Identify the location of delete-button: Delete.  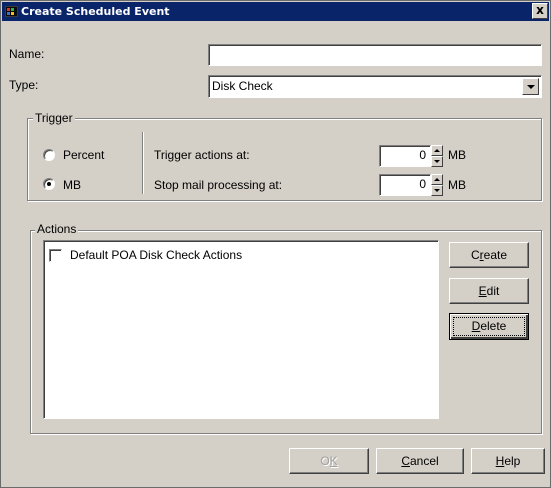
(489, 326).